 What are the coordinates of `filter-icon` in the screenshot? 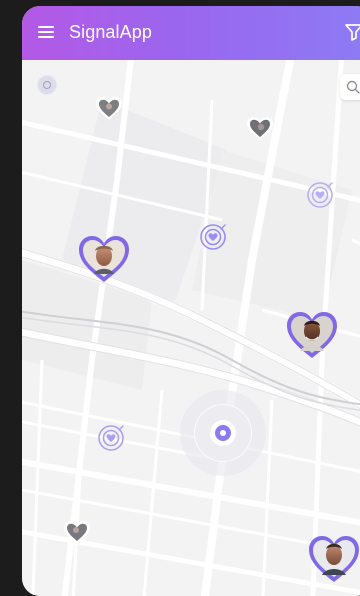 It's located at (352, 32).